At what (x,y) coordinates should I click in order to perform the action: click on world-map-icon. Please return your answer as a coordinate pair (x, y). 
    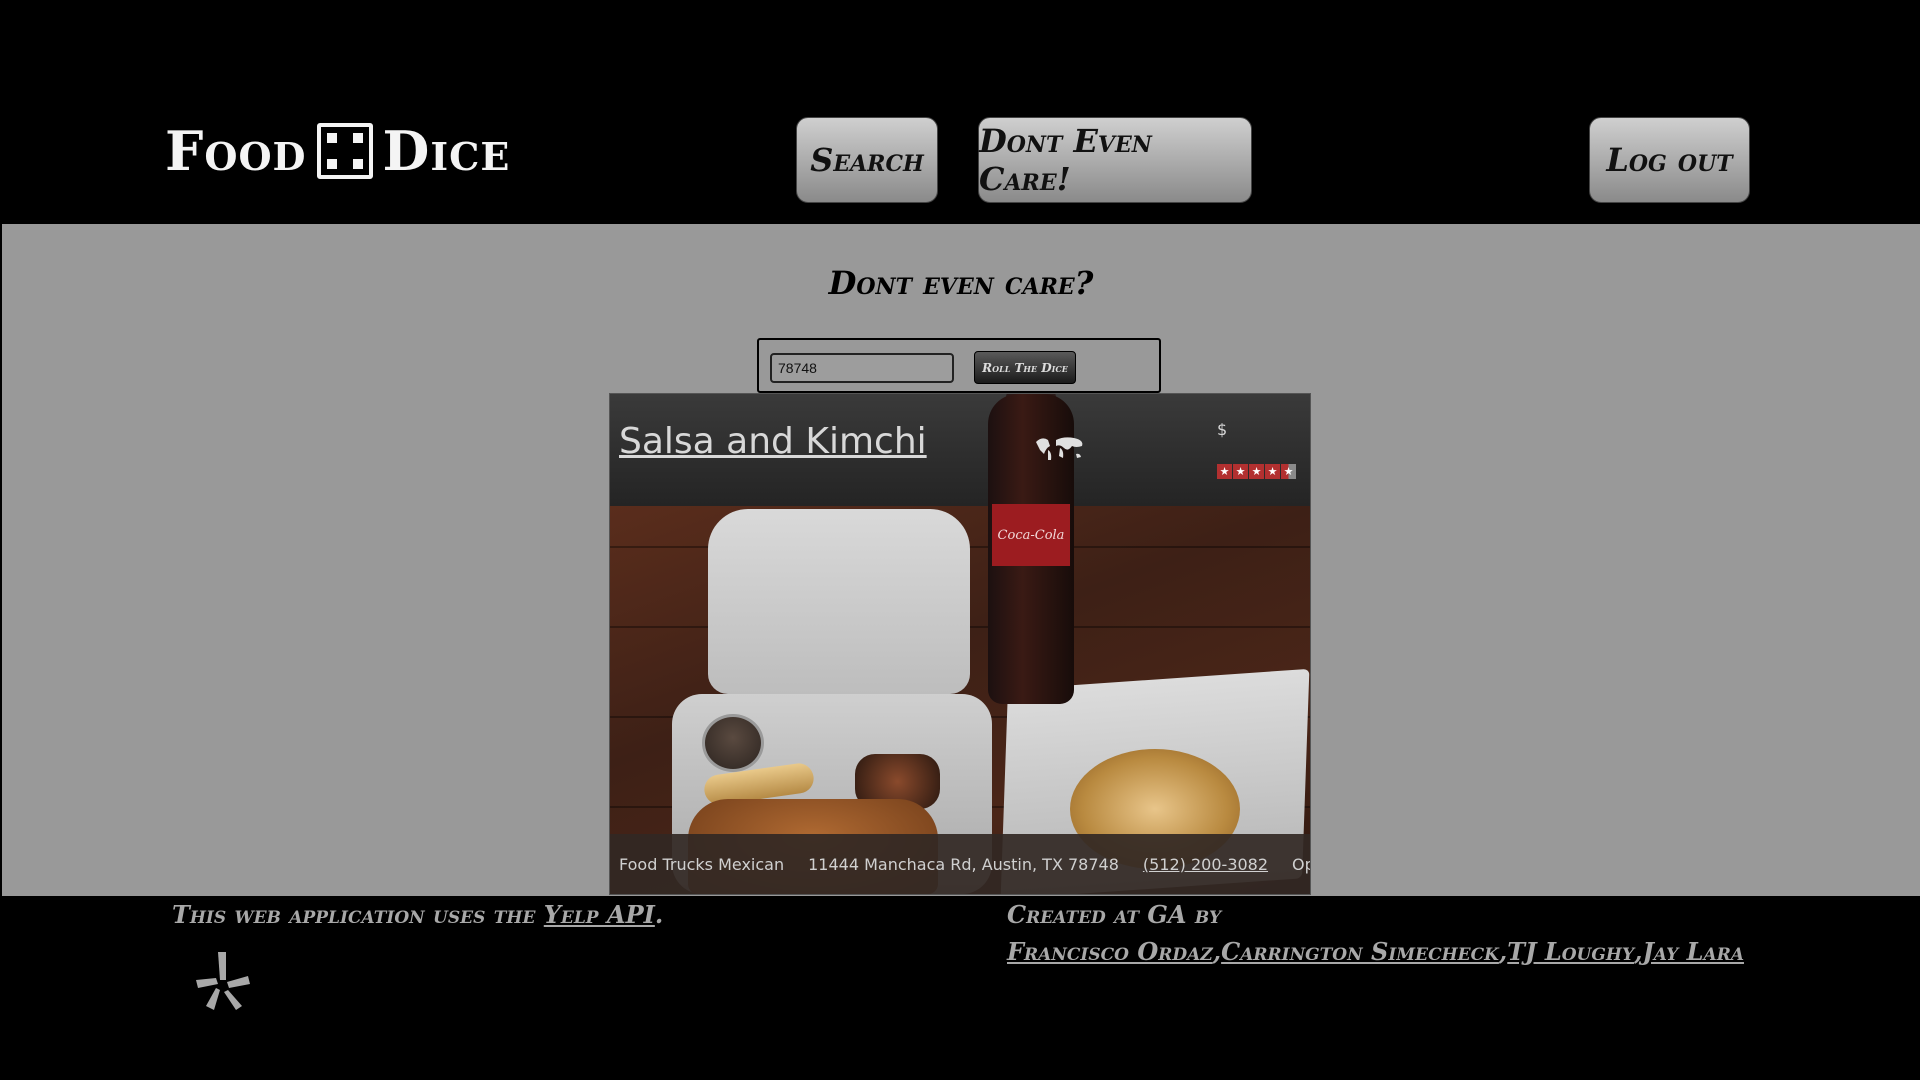
    Looking at the image, I should click on (1059, 448).